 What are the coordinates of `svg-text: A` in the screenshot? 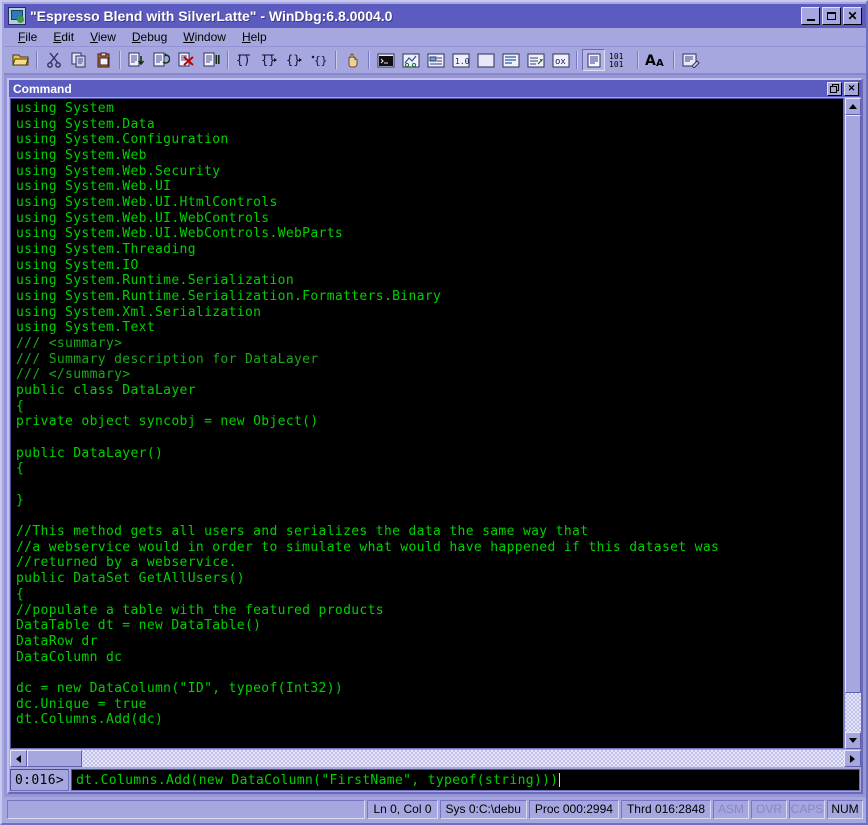 It's located at (660, 63).